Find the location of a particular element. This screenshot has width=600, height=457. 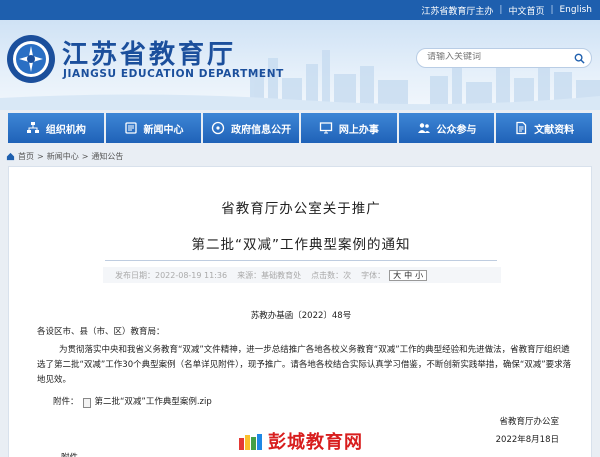

search-box is located at coordinates (504, 58).